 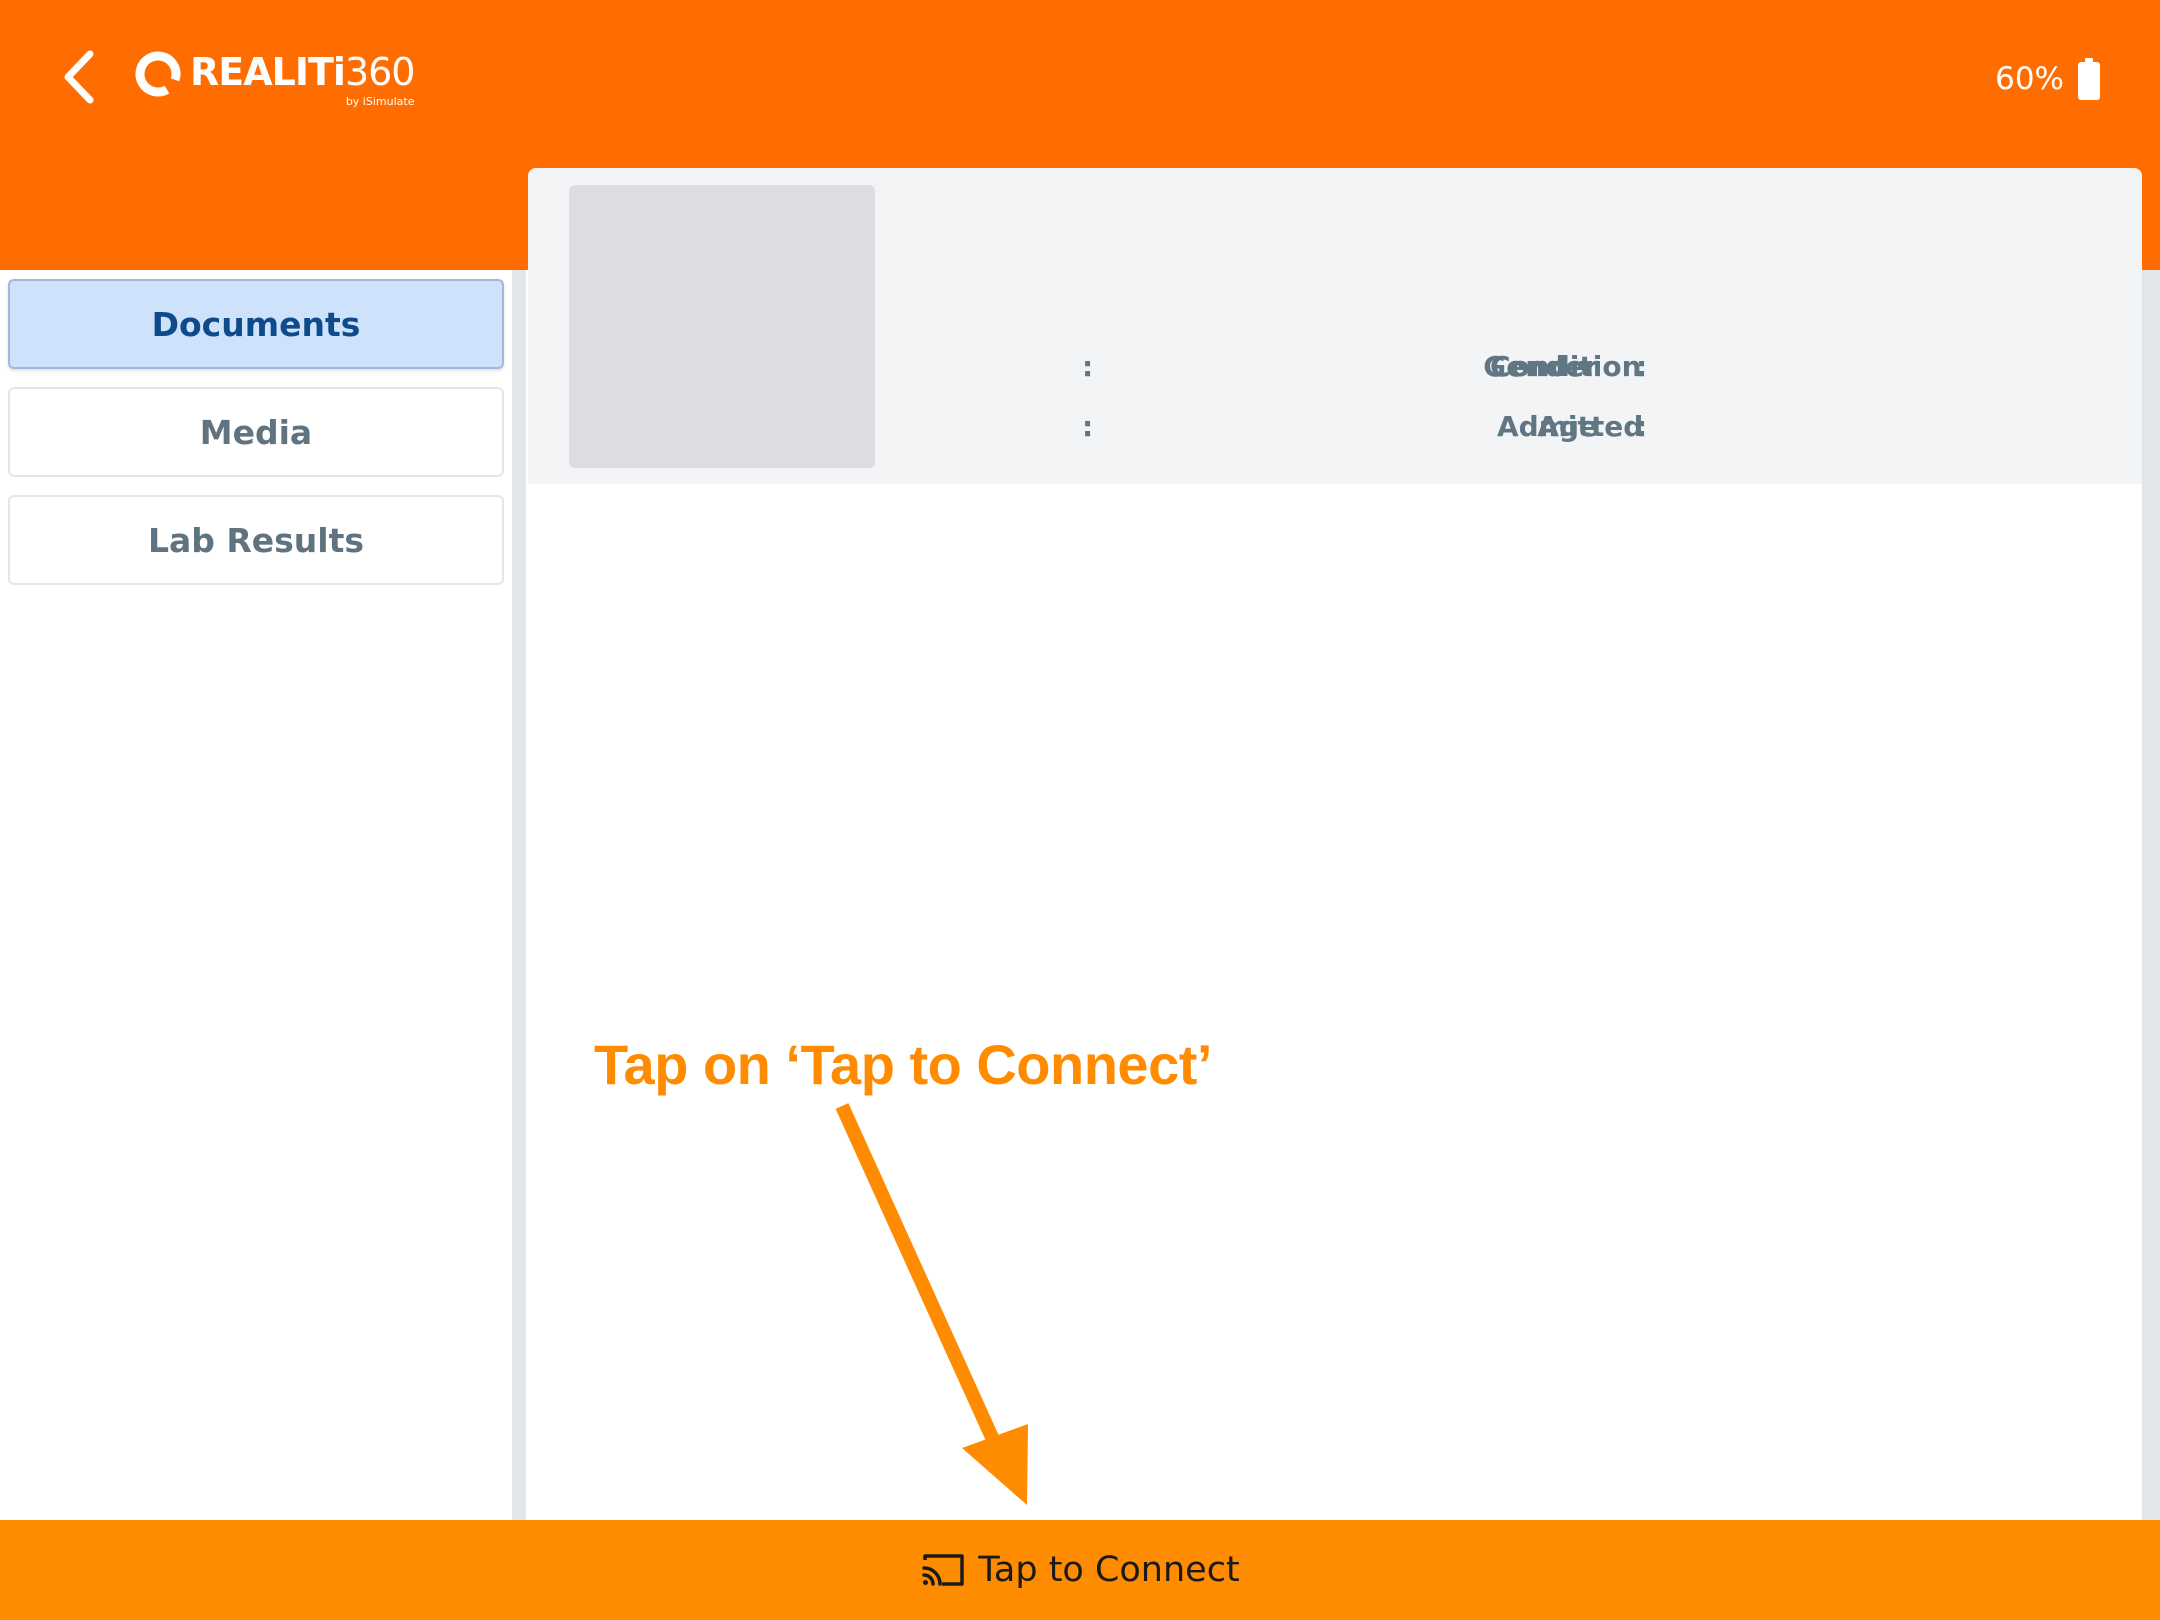 I want to click on tap-to-connect-label: Tap to Connect, so click(x=1109, y=1570).